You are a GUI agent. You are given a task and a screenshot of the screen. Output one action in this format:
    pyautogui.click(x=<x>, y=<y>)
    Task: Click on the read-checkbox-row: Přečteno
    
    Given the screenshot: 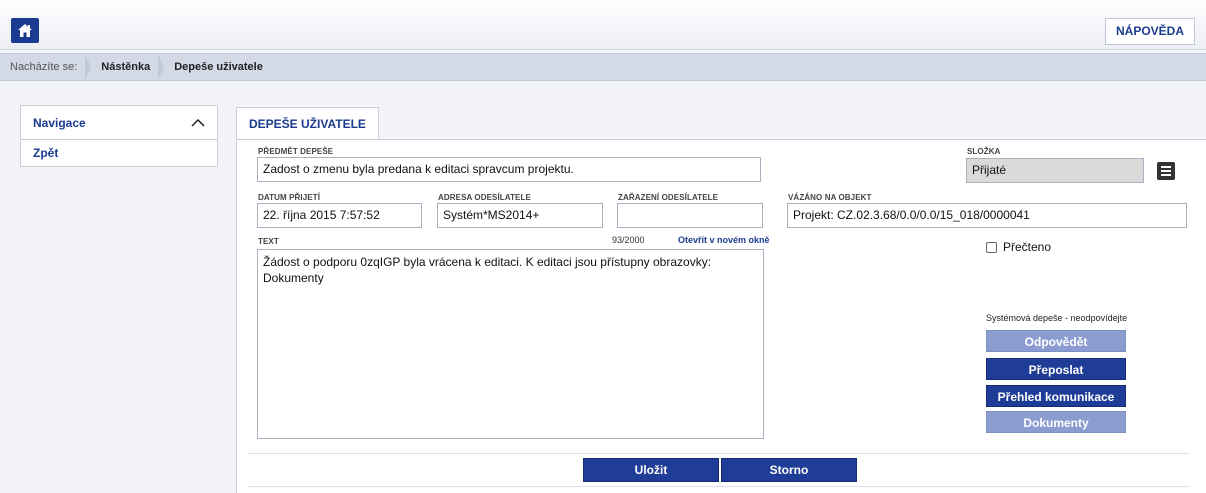 What is the action you would take?
    pyautogui.click(x=1018, y=247)
    